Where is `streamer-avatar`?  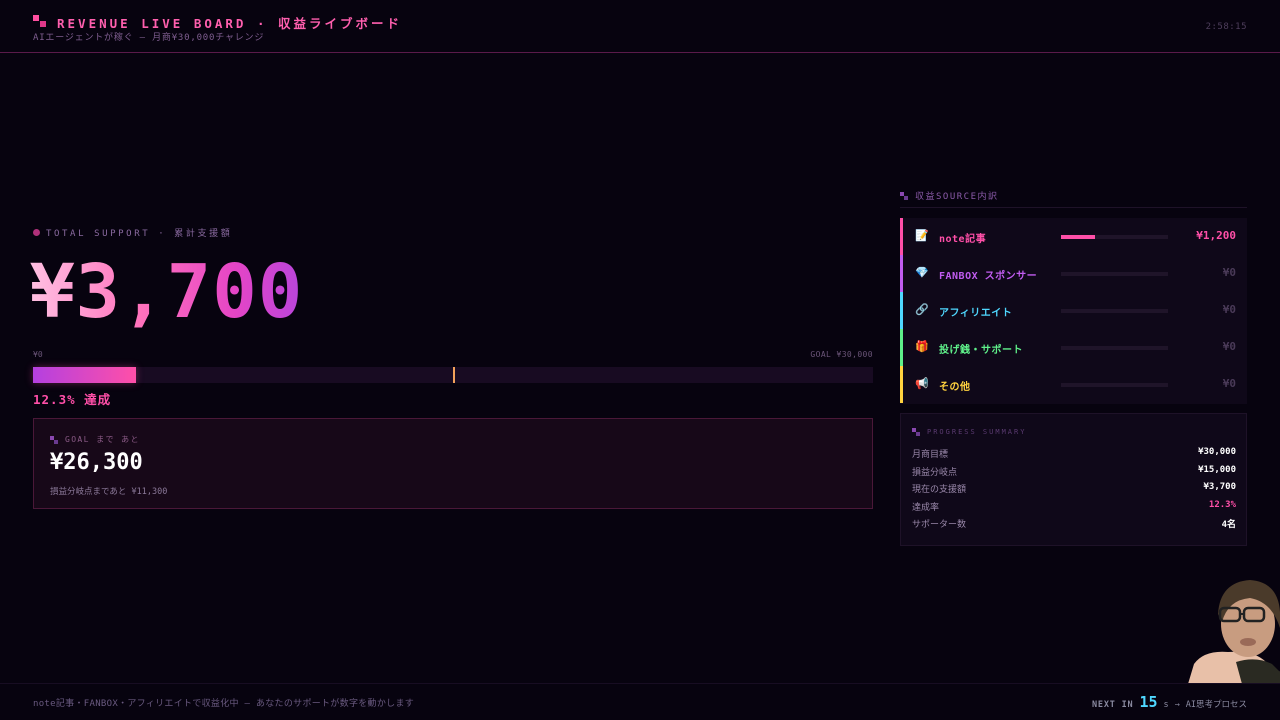 streamer-avatar is located at coordinates (1234, 632).